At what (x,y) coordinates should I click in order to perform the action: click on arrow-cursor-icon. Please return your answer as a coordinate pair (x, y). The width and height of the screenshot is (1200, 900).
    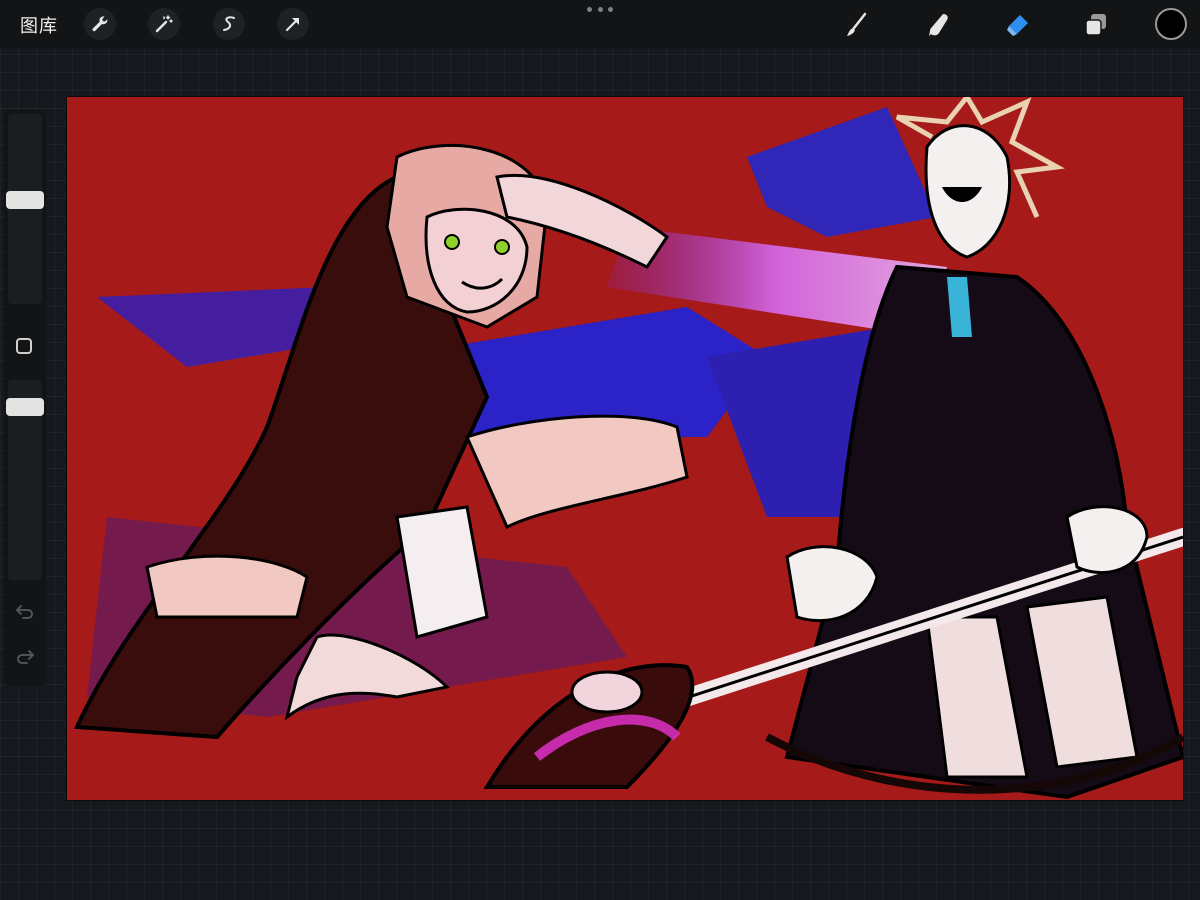
    Looking at the image, I should click on (292, 24).